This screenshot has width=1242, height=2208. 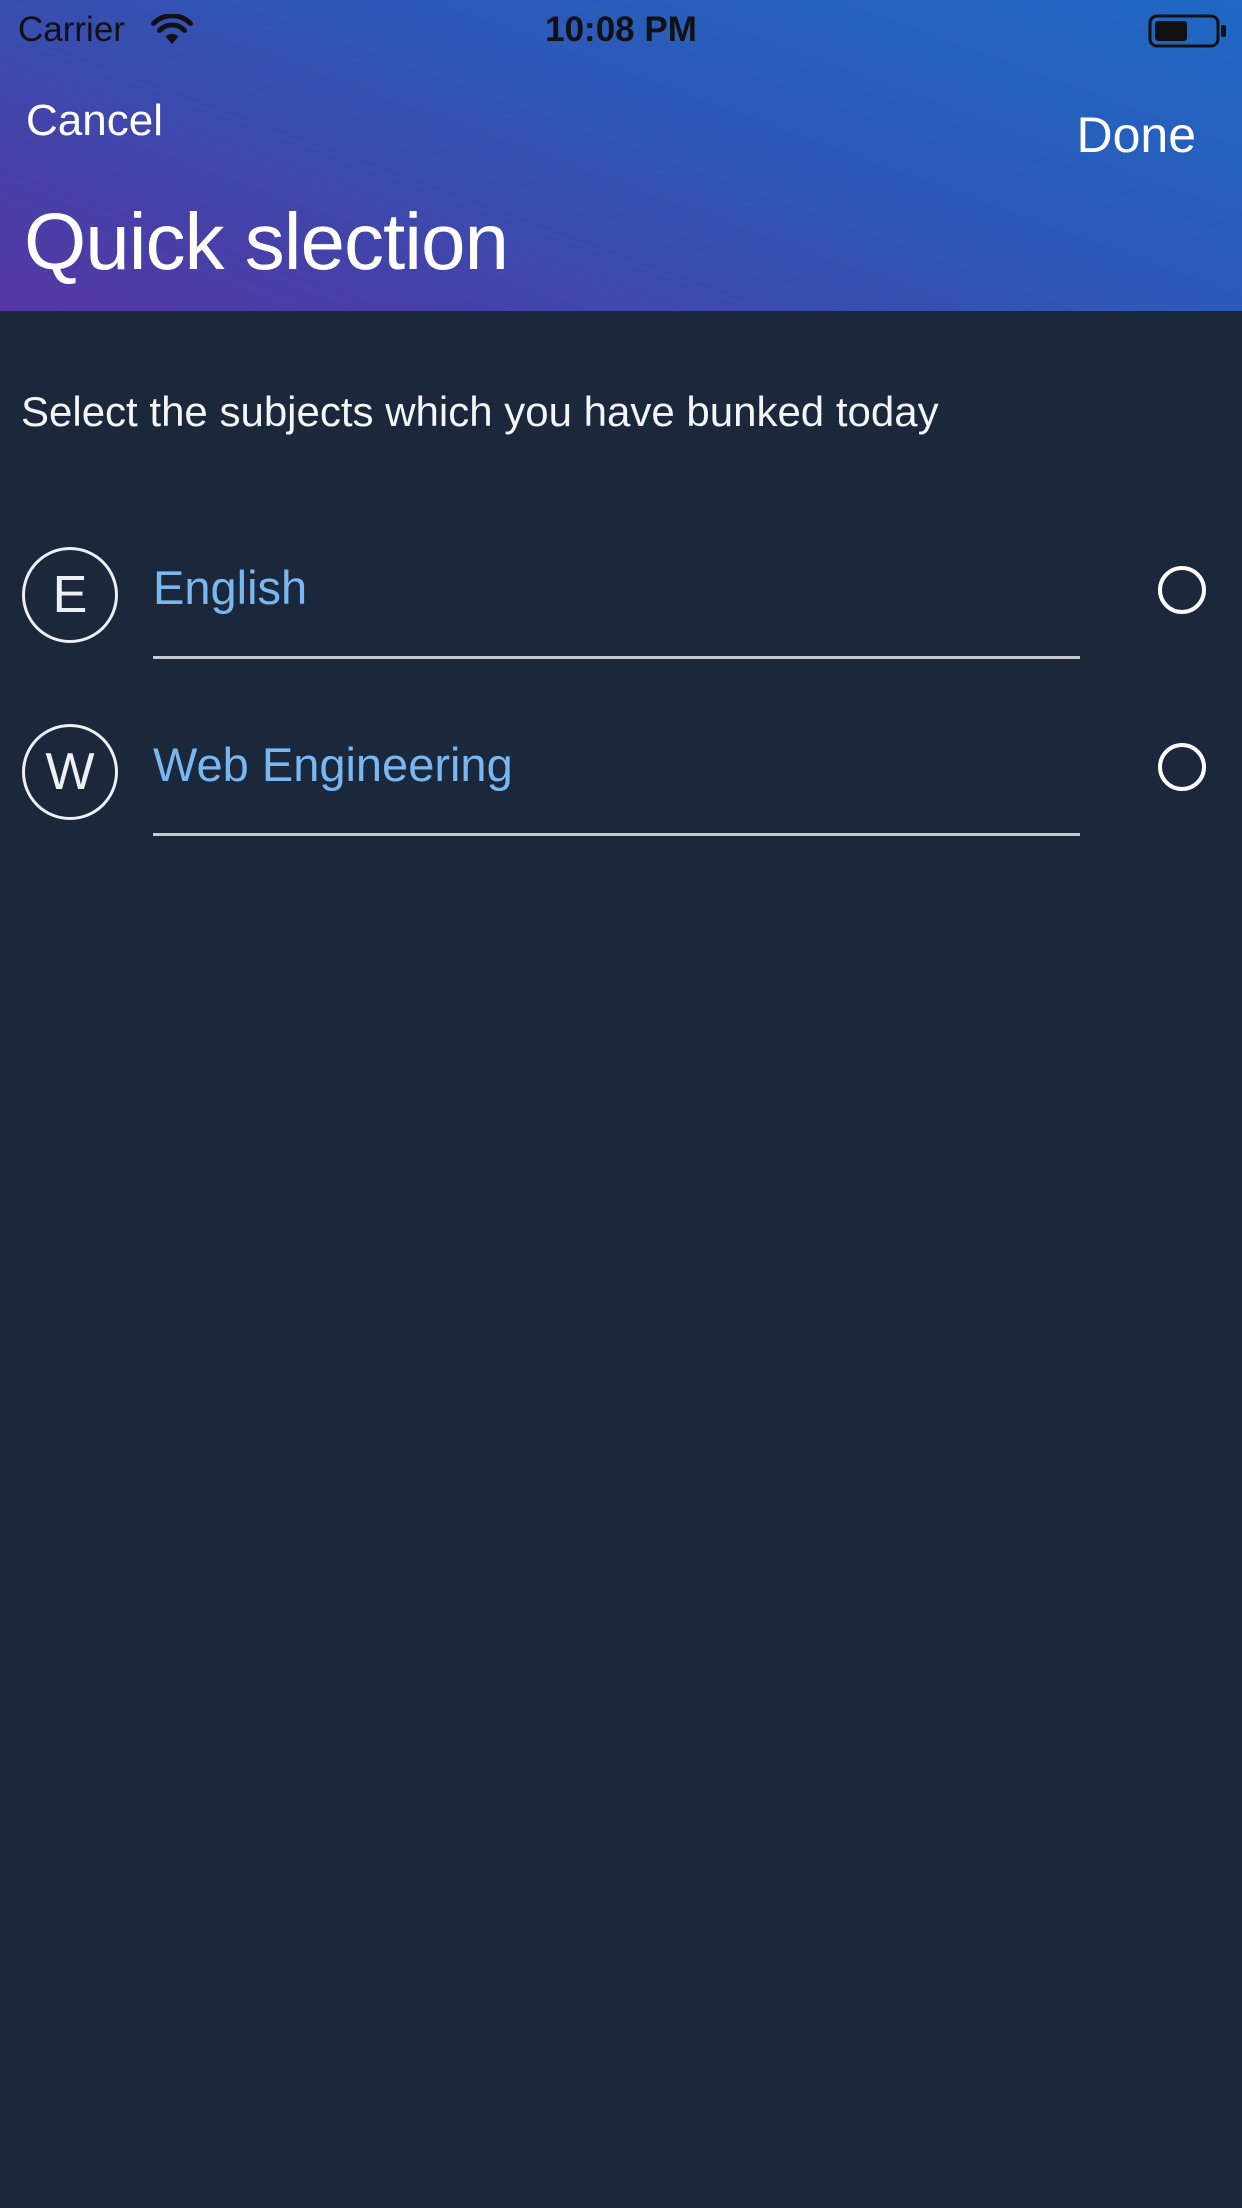 What do you see at coordinates (94, 121) in the screenshot?
I see `cancel-button: Cancel` at bounding box center [94, 121].